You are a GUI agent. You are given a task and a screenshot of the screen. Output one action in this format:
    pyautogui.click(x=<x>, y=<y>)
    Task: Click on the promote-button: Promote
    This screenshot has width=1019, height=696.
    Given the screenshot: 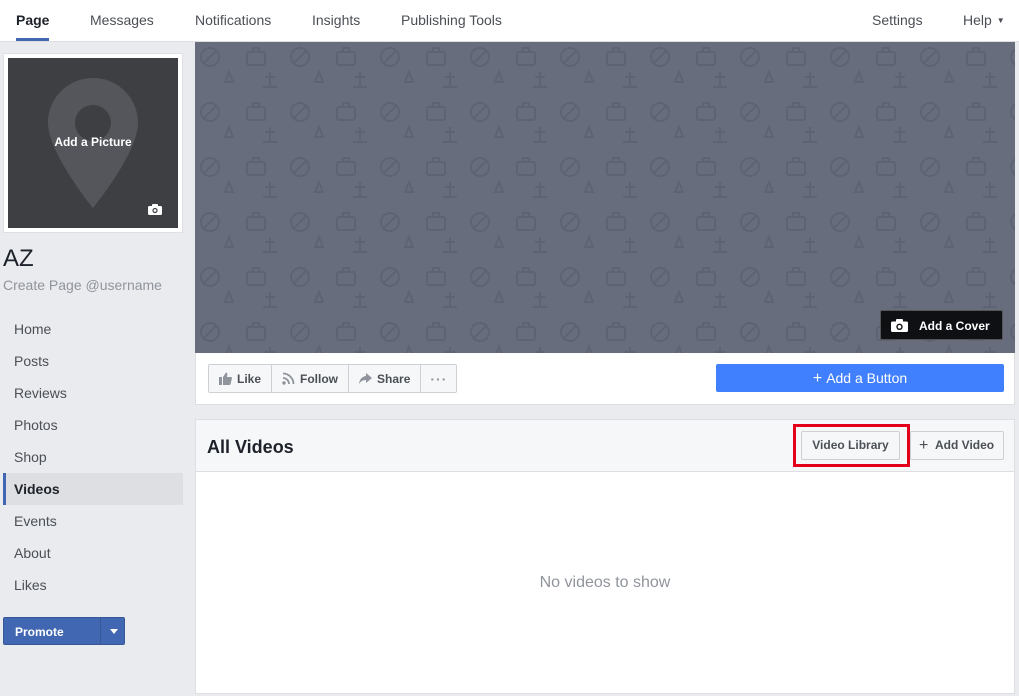 What is the action you would take?
    pyautogui.click(x=64, y=631)
    